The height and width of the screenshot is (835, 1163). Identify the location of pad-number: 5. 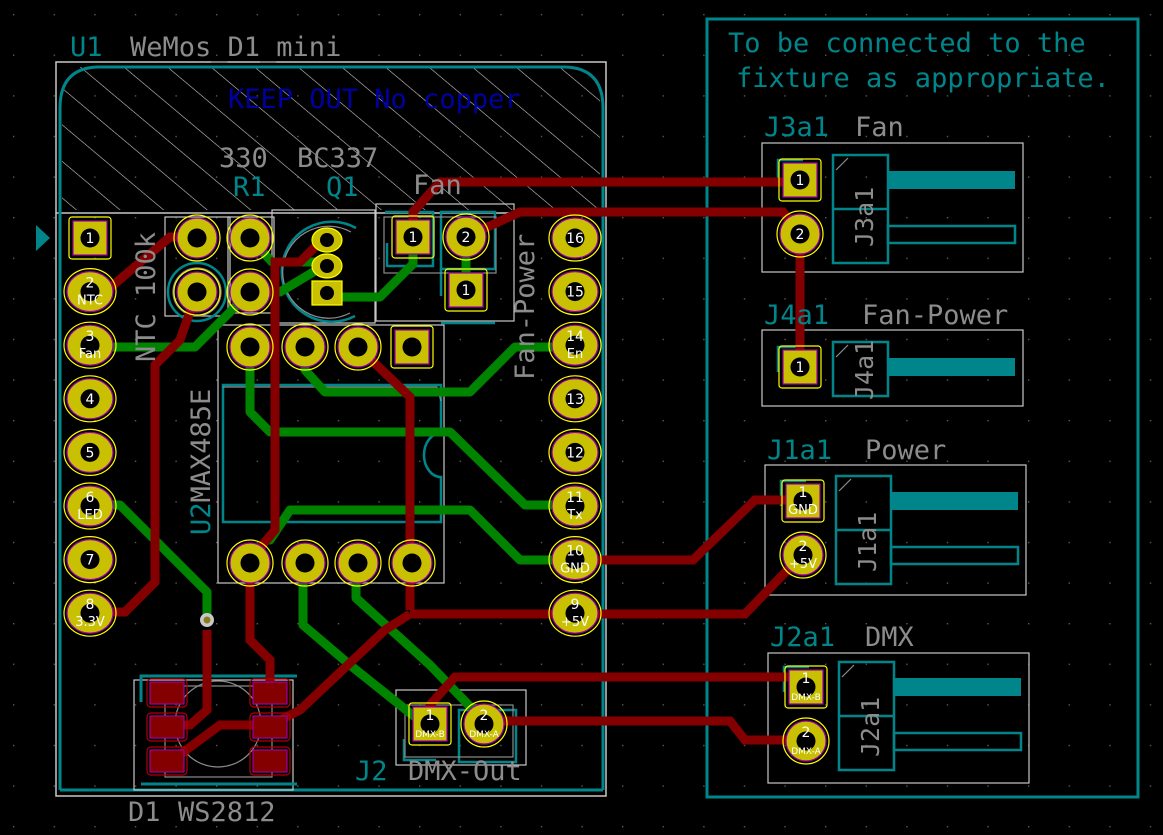
(90, 453).